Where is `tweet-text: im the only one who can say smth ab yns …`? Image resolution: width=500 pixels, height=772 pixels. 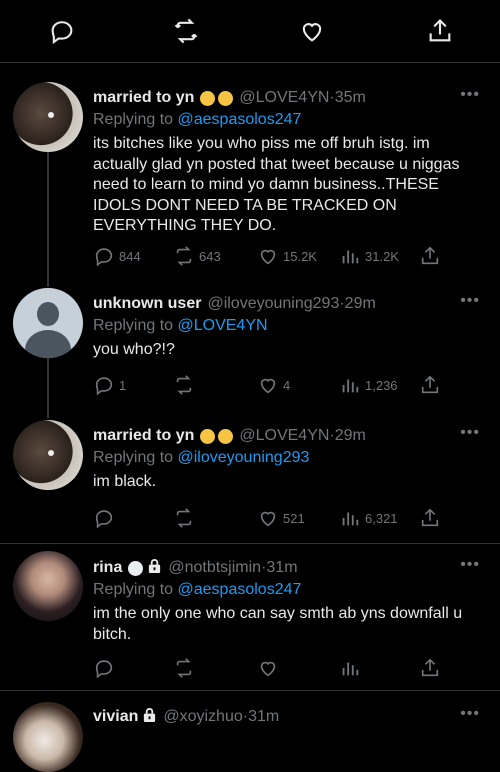
tweet-text: im the only one who can say smth ab yns … is located at coordinates (278, 624).